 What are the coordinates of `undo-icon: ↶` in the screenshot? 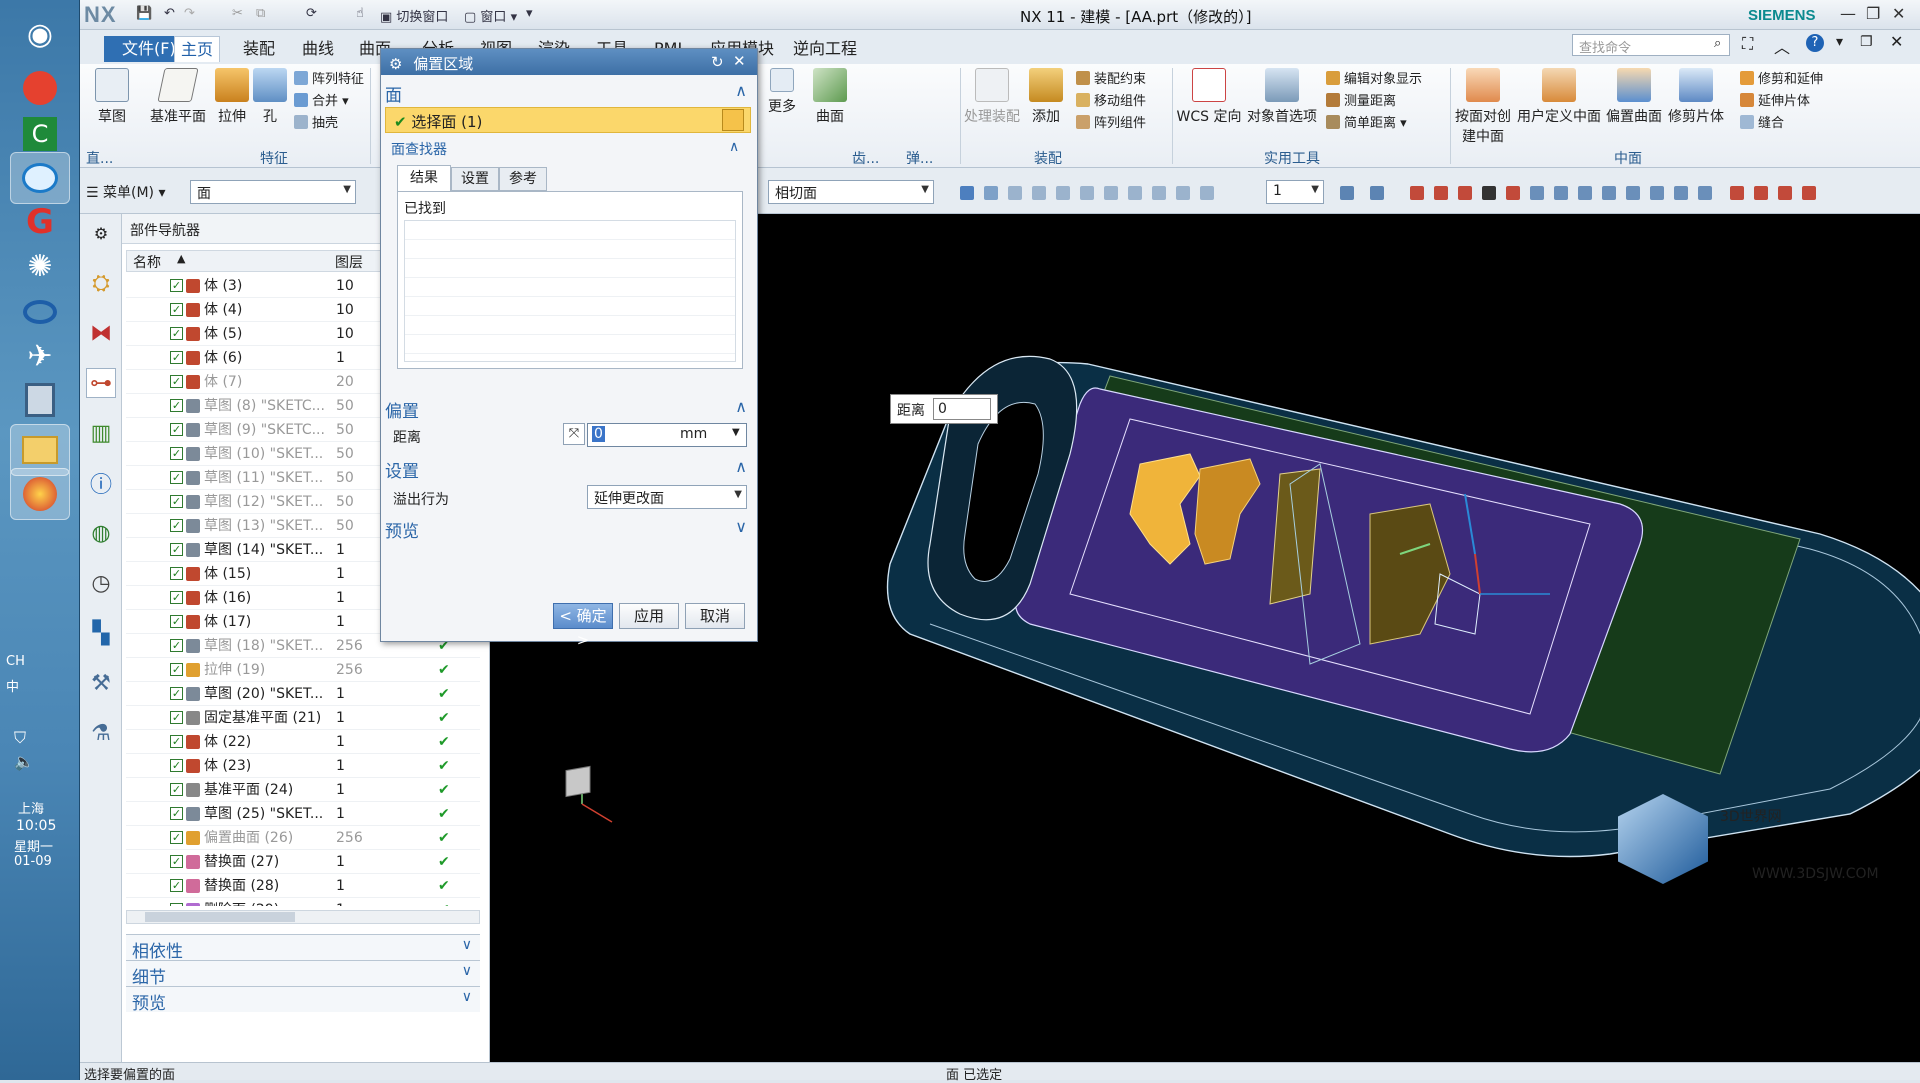 It's located at (169, 13).